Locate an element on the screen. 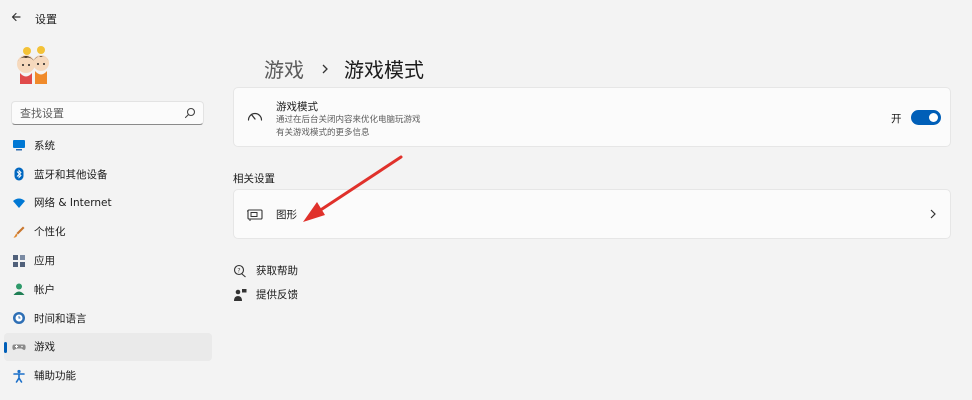 The width and height of the screenshot is (972, 400). sidebar-item-label: 系统 is located at coordinates (44, 145).